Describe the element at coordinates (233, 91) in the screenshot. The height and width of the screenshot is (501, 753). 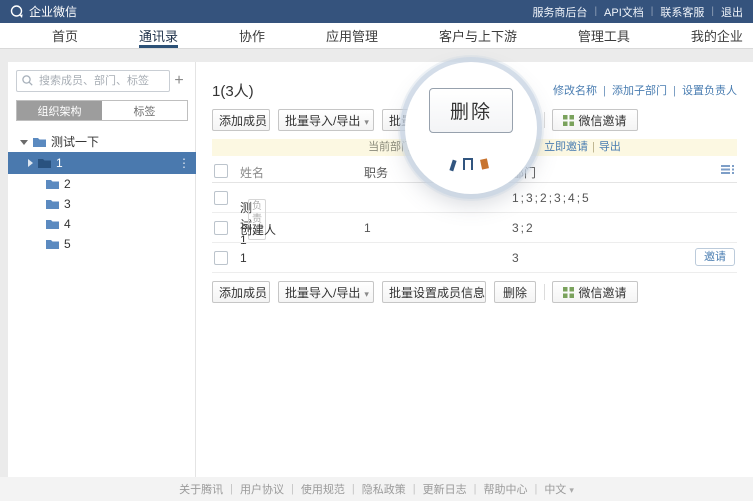
I see `department-title: 1(3人)` at that location.